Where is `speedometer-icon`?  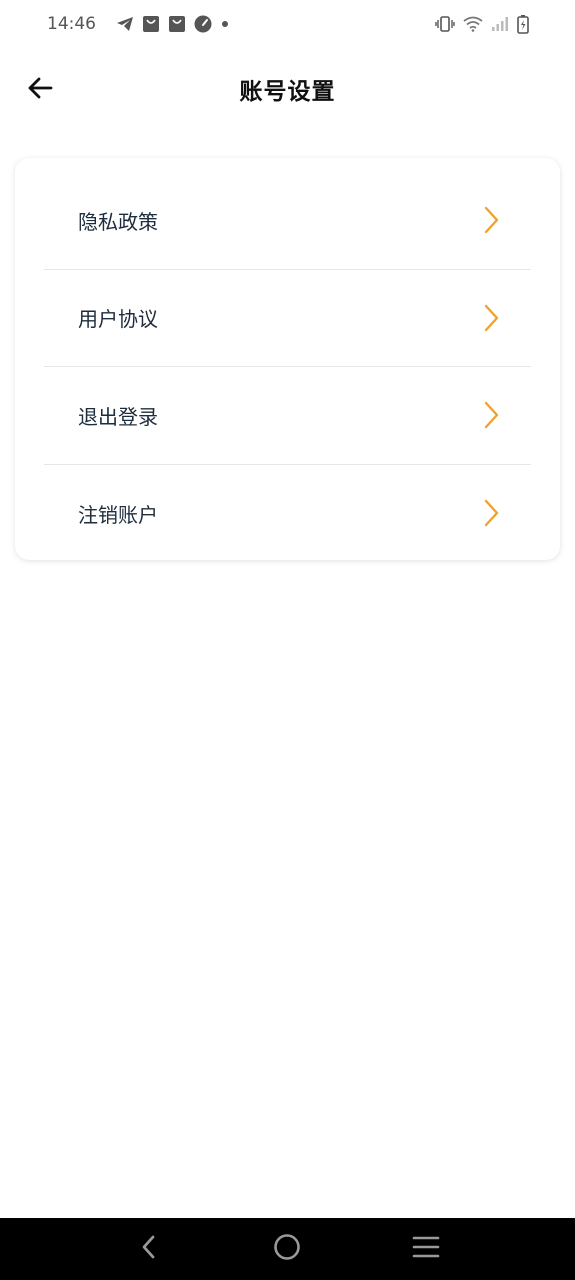 speedometer-icon is located at coordinates (203, 24).